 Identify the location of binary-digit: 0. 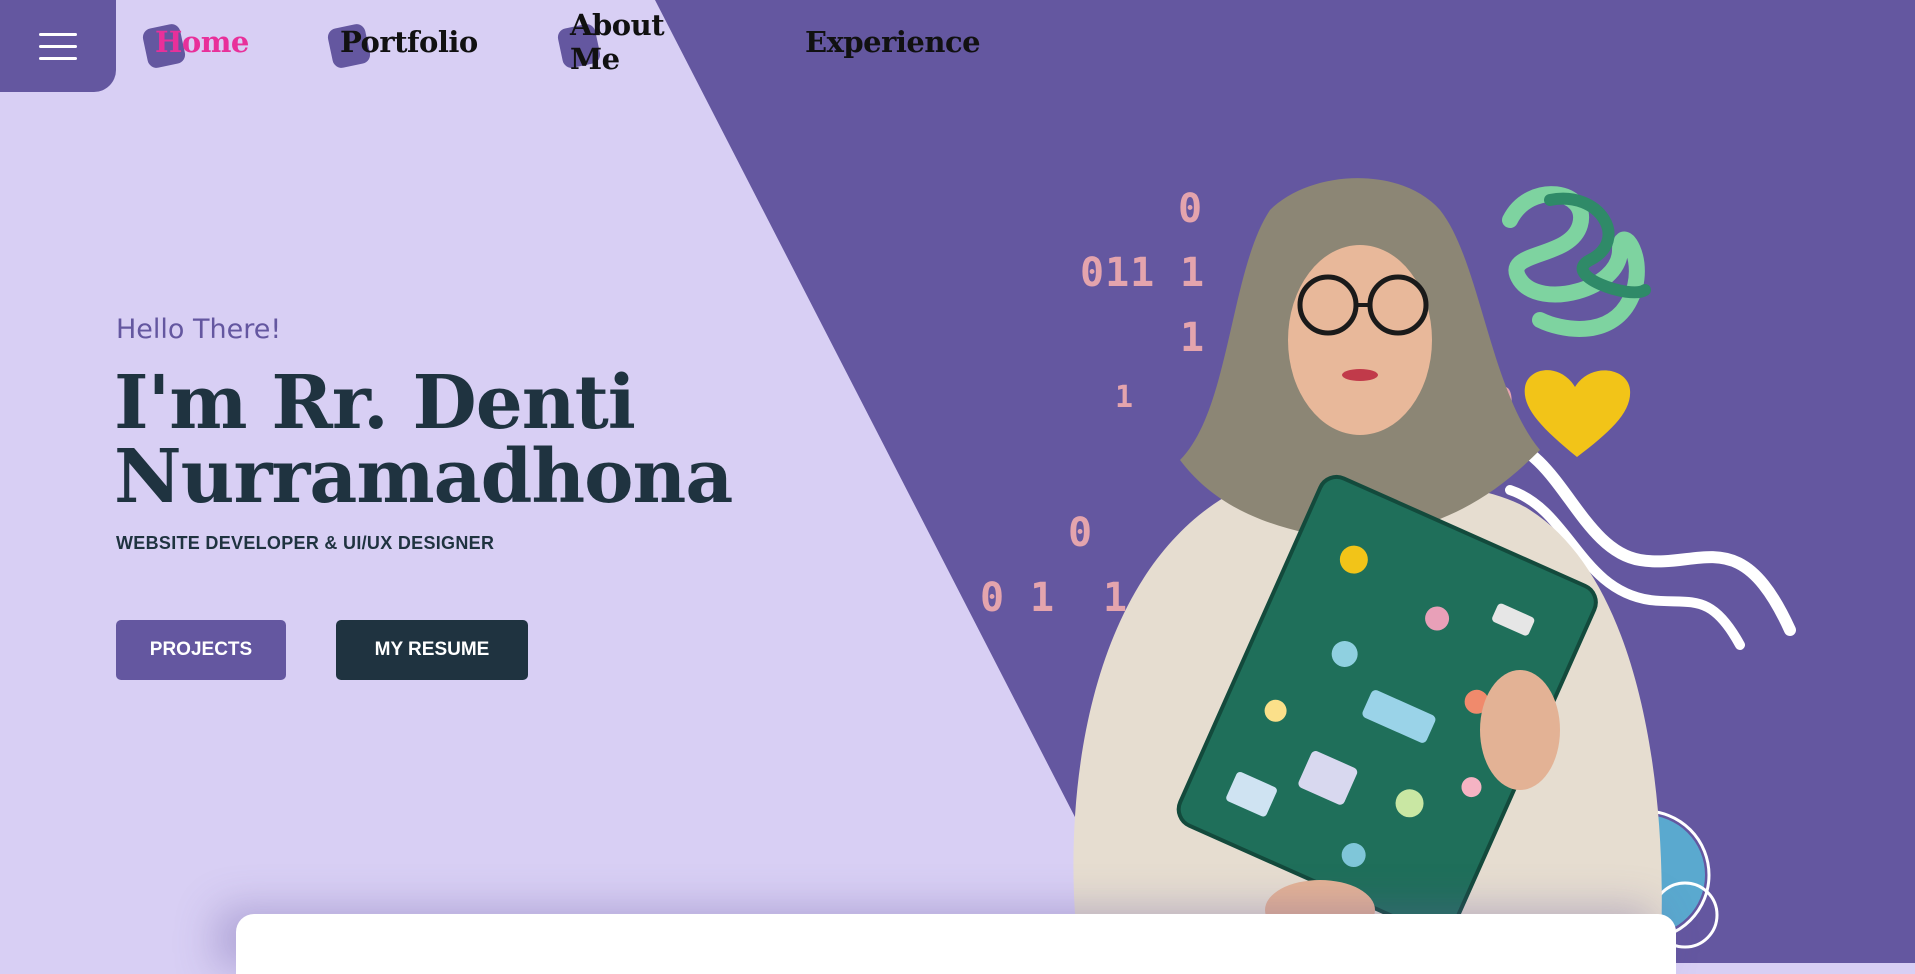
(993, 598).